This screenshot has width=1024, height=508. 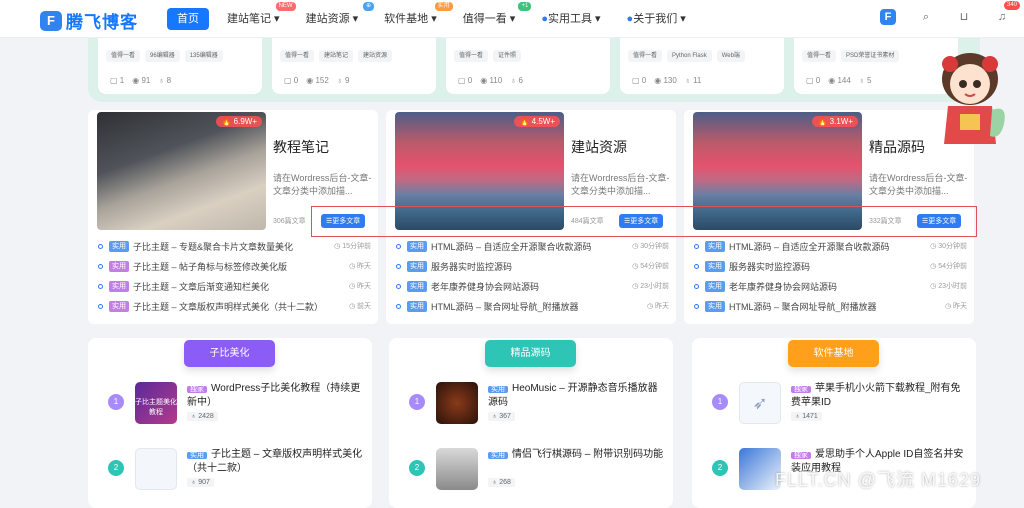 What do you see at coordinates (888, 17) in the screenshot?
I see `app-icon: F` at bounding box center [888, 17].